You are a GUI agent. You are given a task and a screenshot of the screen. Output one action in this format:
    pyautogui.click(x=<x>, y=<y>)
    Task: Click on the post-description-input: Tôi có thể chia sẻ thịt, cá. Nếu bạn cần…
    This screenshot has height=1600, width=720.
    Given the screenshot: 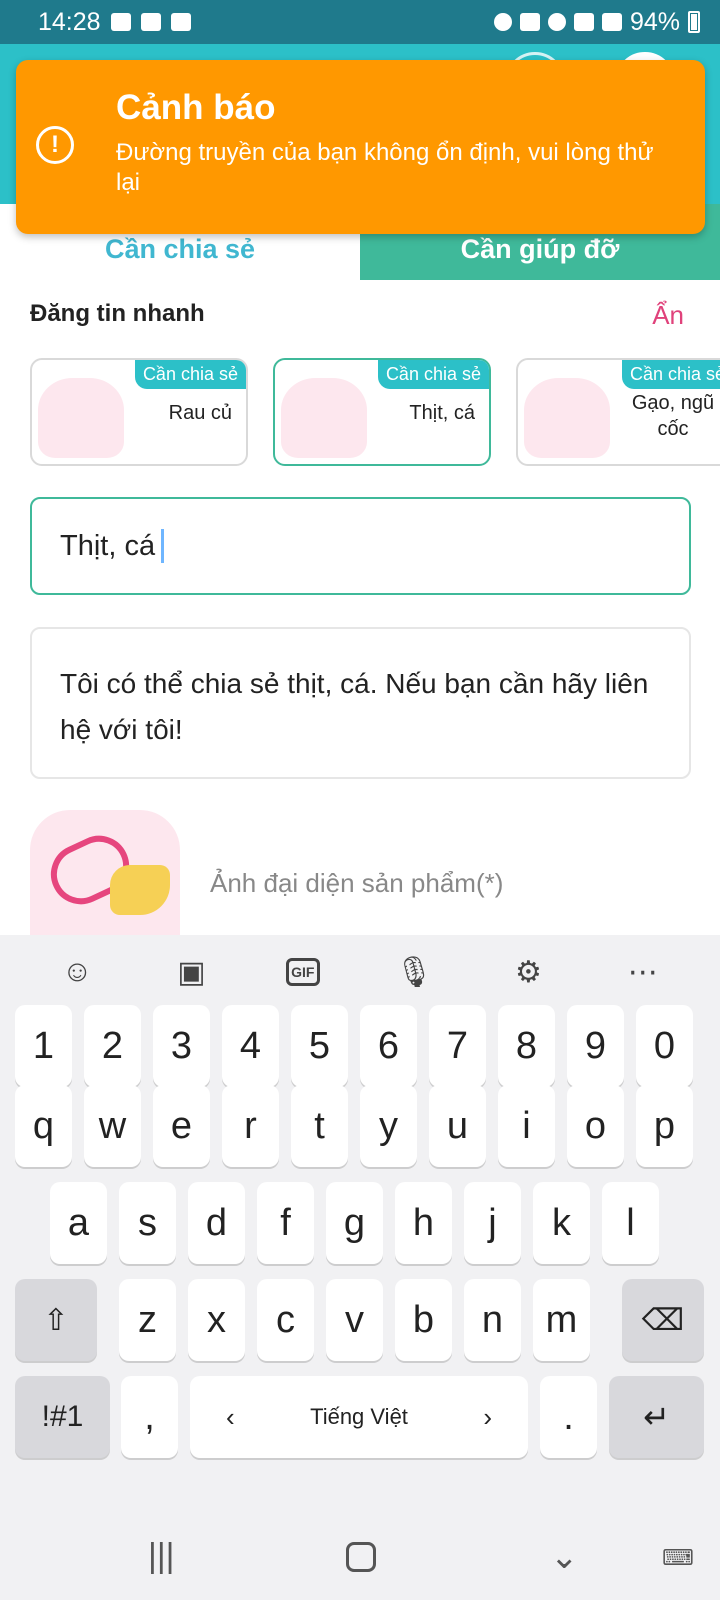 What is the action you would take?
    pyautogui.click(x=360, y=703)
    